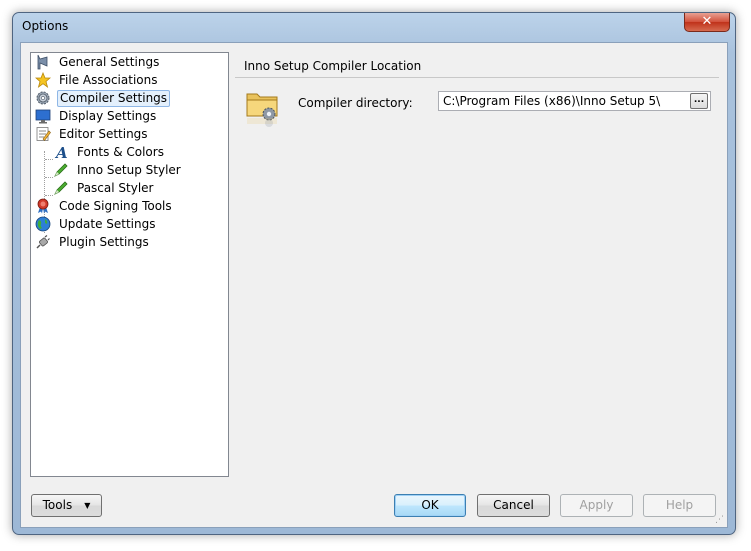 This screenshot has width=751, height=551. I want to click on tree-item-label: Code Signing Tools, so click(115, 206).